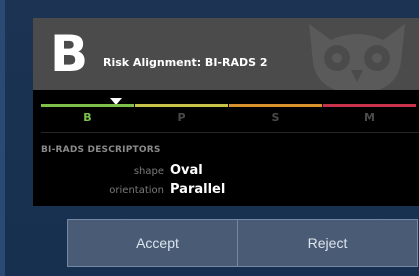 The width and height of the screenshot is (419, 276). What do you see at coordinates (369, 105) in the screenshot?
I see `scale-bar-m` at bounding box center [369, 105].